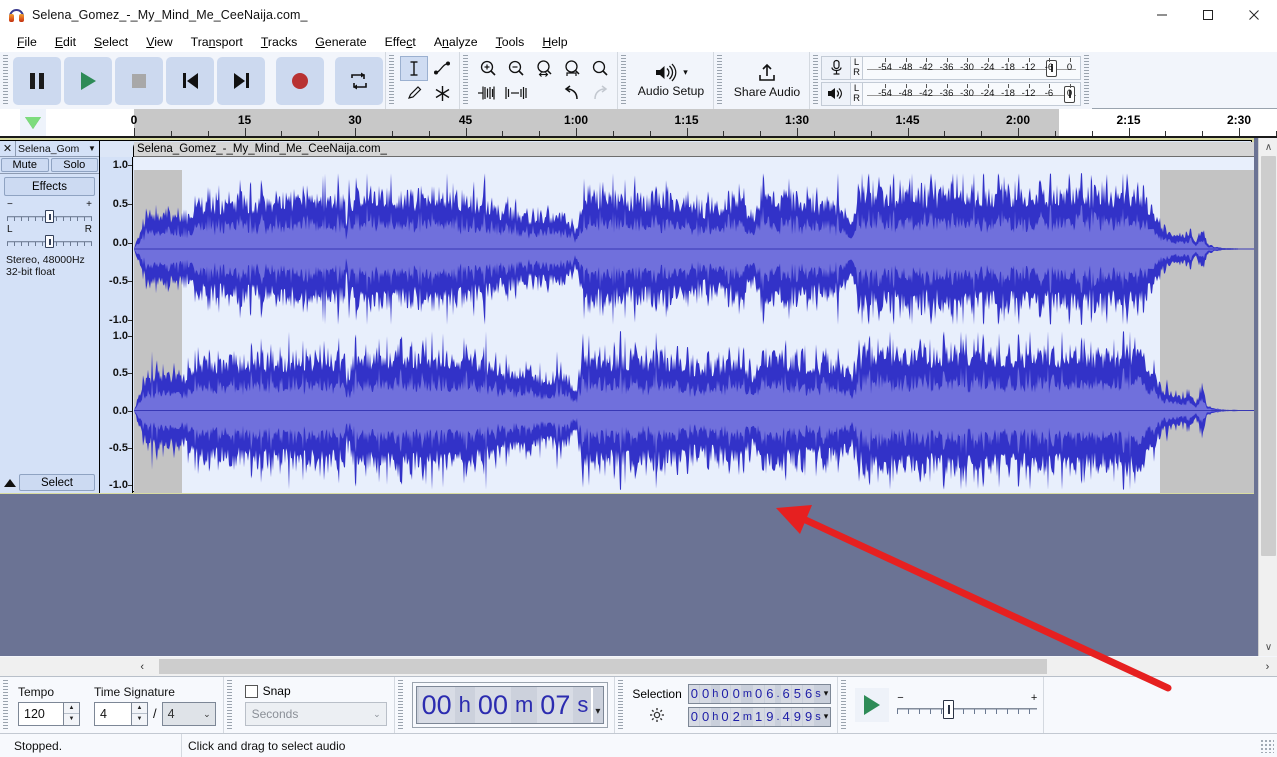  I want to click on scroll-right-arrow-icon: ›, so click(1267, 666).